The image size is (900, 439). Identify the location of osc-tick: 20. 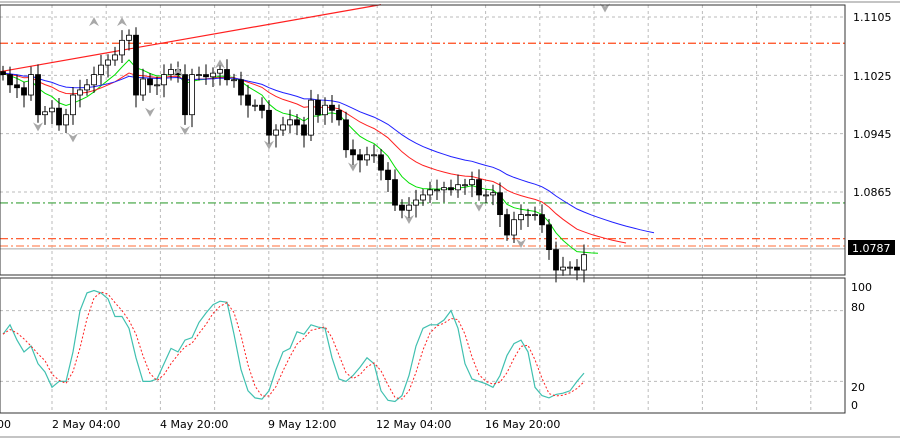
(858, 387).